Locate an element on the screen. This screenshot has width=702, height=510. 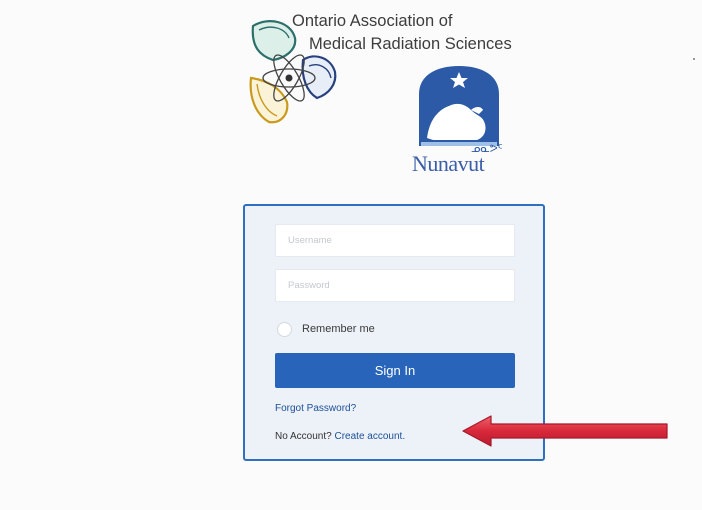
remember-me-row: Remember me is located at coordinates (326, 329).